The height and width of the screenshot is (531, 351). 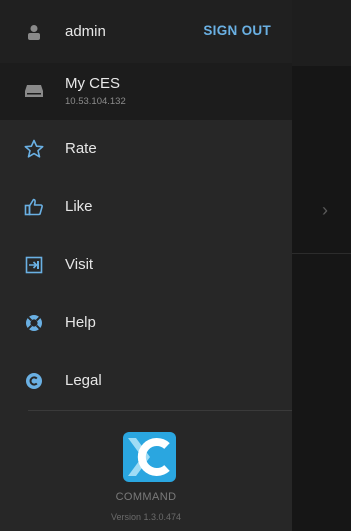 What do you see at coordinates (79, 264) in the screenshot?
I see `menu-item-label: Visit` at bounding box center [79, 264].